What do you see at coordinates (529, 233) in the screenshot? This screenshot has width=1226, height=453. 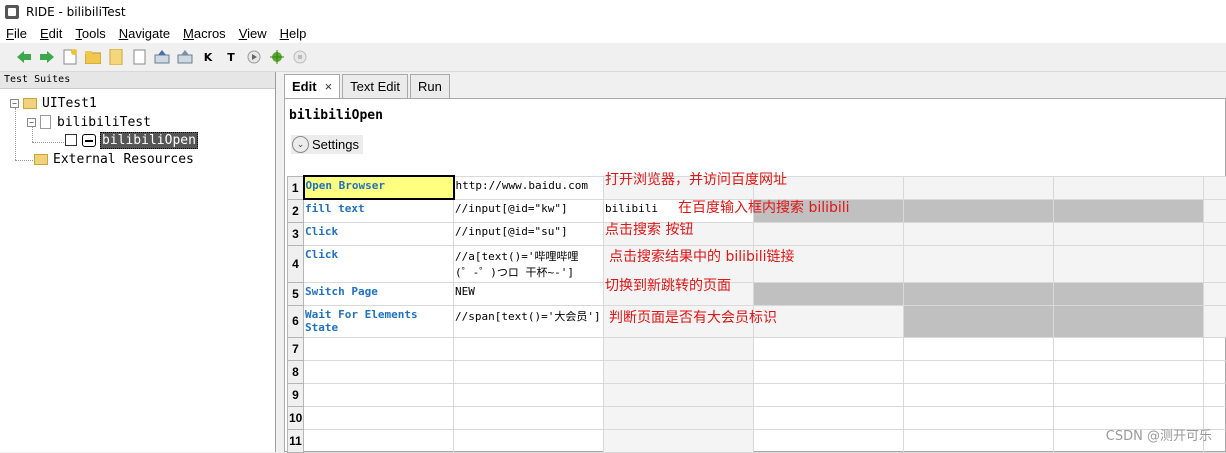 I see `argument-cell: //input[@id="su"]` at bounding box center [529, 233].